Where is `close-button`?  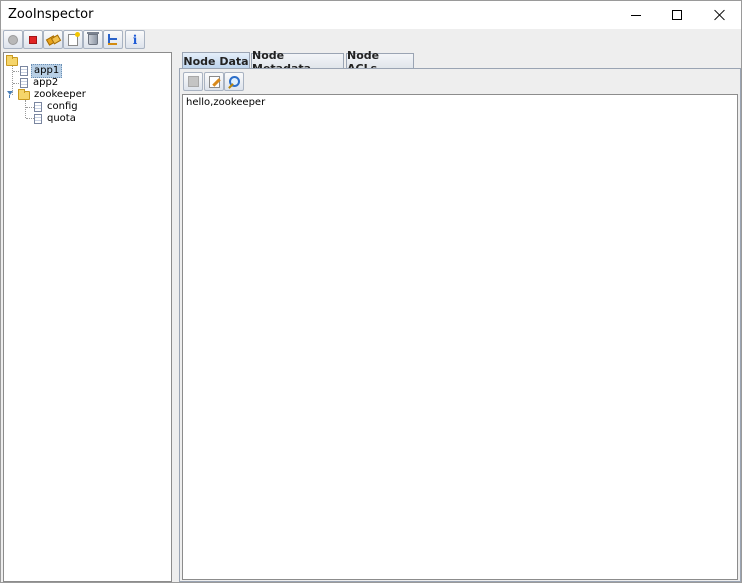
close-button is located at coordinates (719, 15).